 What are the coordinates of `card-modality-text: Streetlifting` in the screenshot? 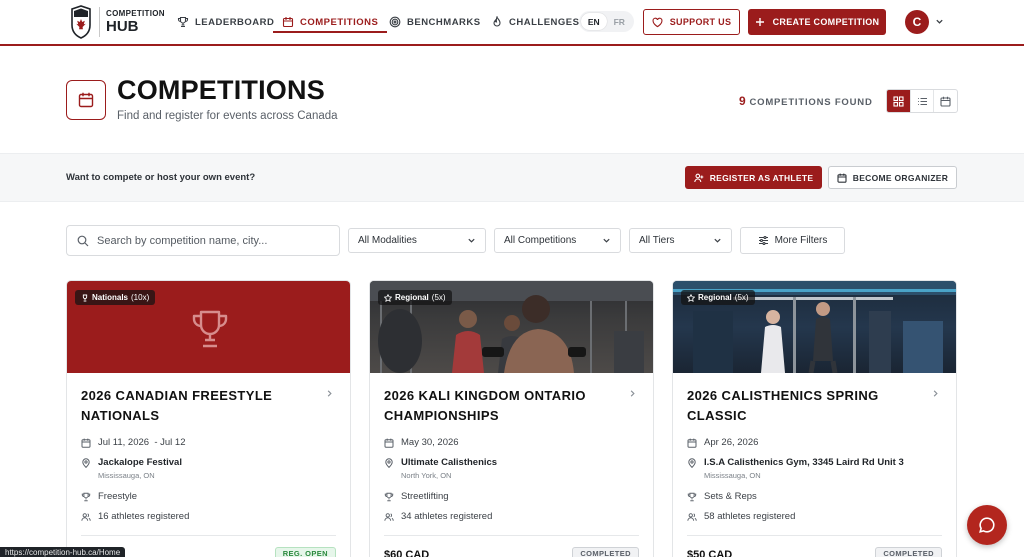 It's located at (425, 496).